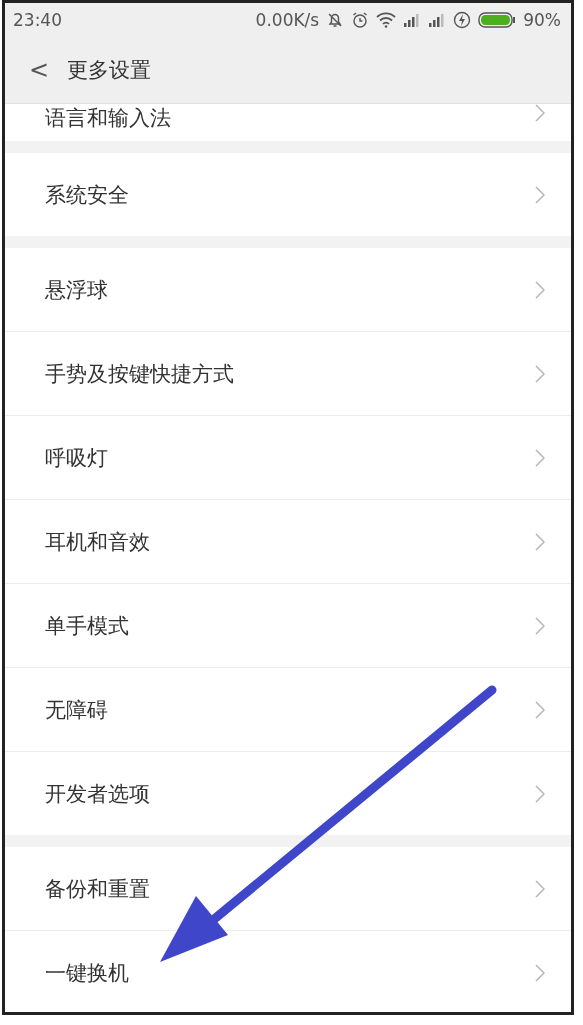 The height and width of the screenshot is (1025, 583). What do you see at coordinates (76, 458) in the screenshot?
I see `item-label: 呼吸灯` at bounding box center [76, 458].